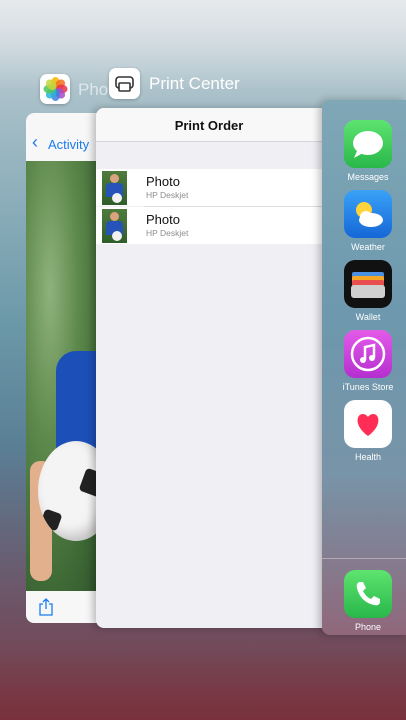  I want to click on weather-icon, so click(368, 214).